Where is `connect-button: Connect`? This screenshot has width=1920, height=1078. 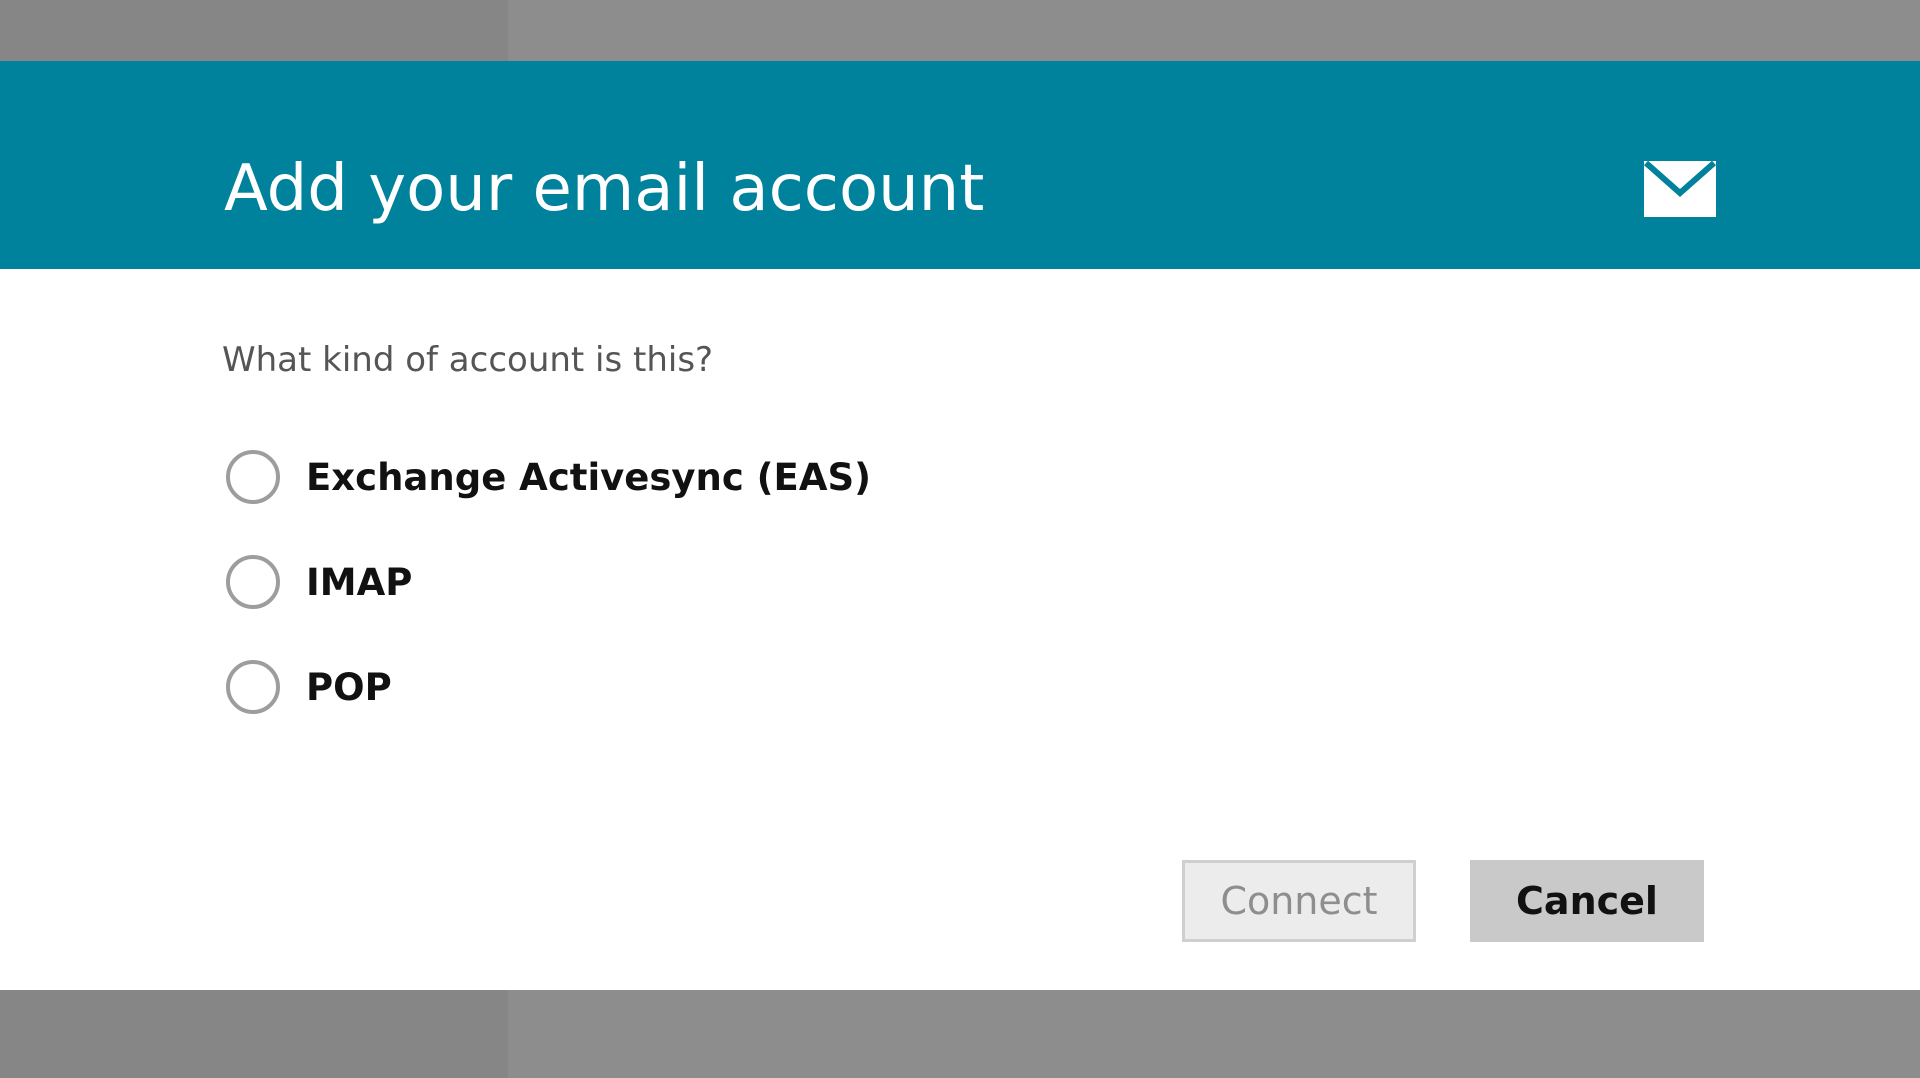 connect-button: Connect is located at coordinates (1299, 901).